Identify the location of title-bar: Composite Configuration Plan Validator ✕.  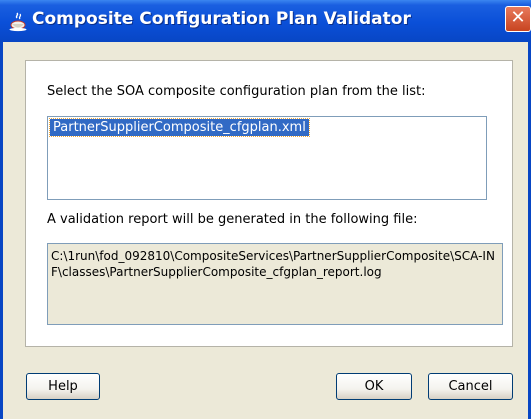
(265, 21).